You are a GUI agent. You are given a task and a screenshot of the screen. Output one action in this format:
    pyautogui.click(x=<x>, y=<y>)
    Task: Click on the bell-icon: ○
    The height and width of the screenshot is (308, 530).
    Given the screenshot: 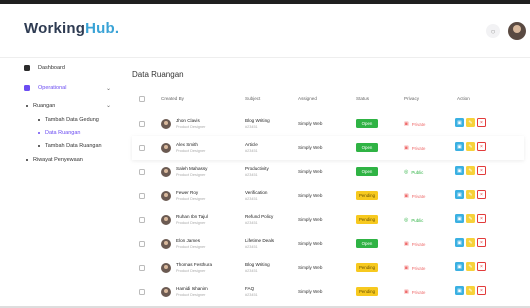 What is the action you would take?
    pyautogui.click(x=493, y=31)
    